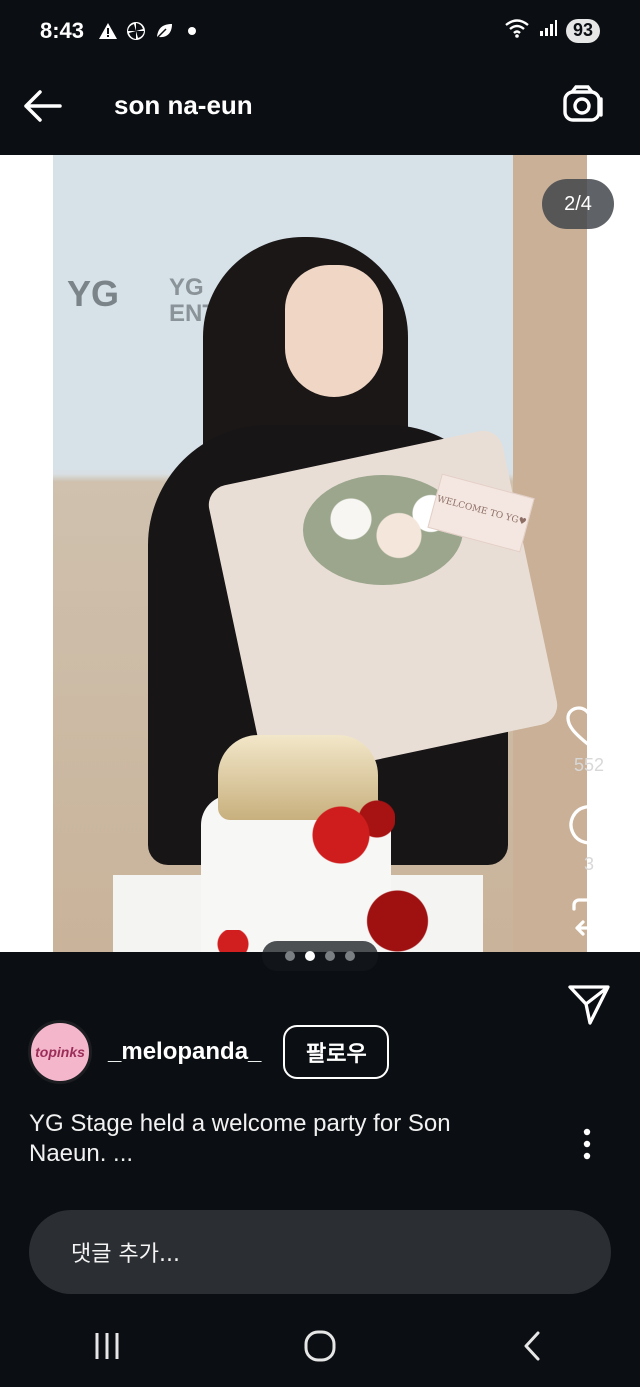  I want to click on dot-icon, so click(192, 31).